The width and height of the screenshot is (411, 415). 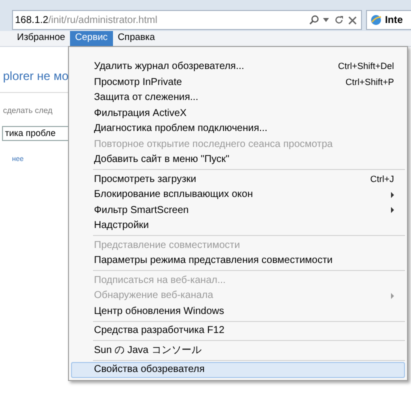 I want to click on globe-icon, so click(x=376, y=20).